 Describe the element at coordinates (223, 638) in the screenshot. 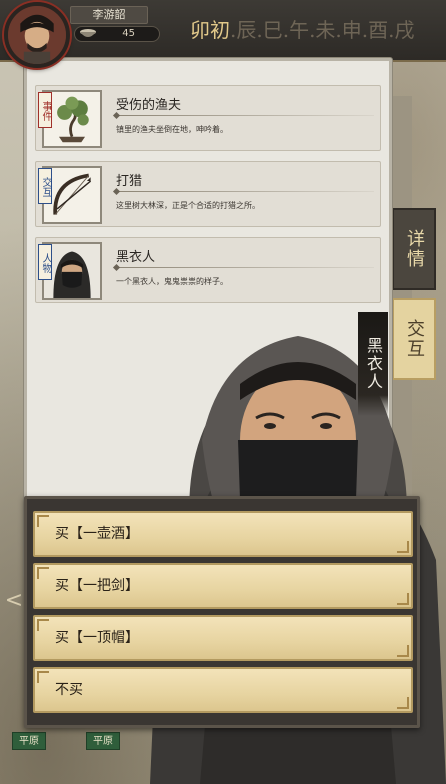

I see `option-buy-hat-button: 买【一顶帽】` at that location.